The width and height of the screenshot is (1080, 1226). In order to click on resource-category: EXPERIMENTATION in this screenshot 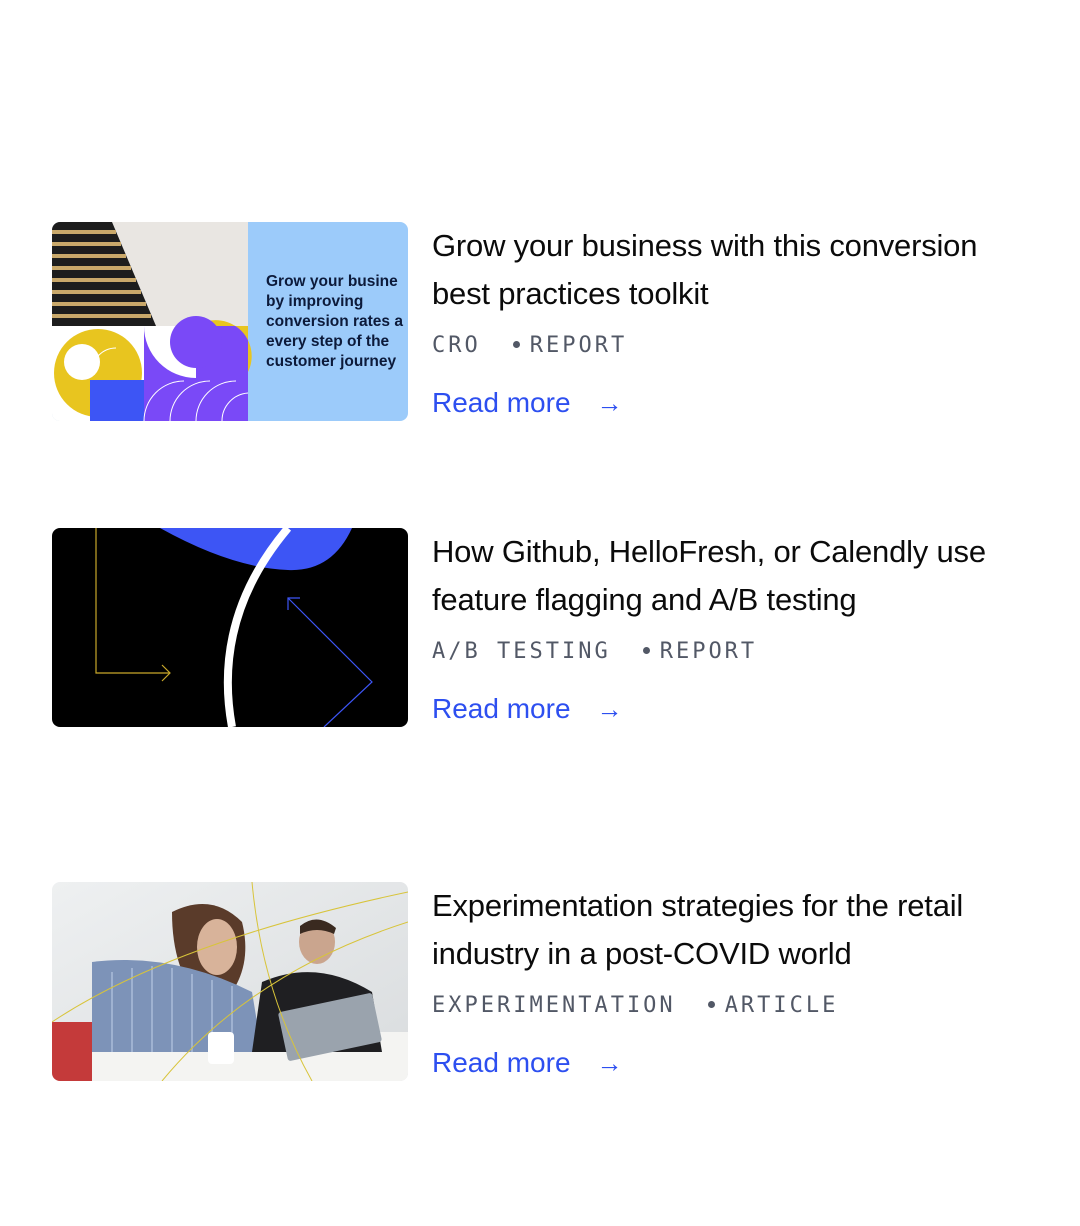, I will do `click(554, 1005)`.